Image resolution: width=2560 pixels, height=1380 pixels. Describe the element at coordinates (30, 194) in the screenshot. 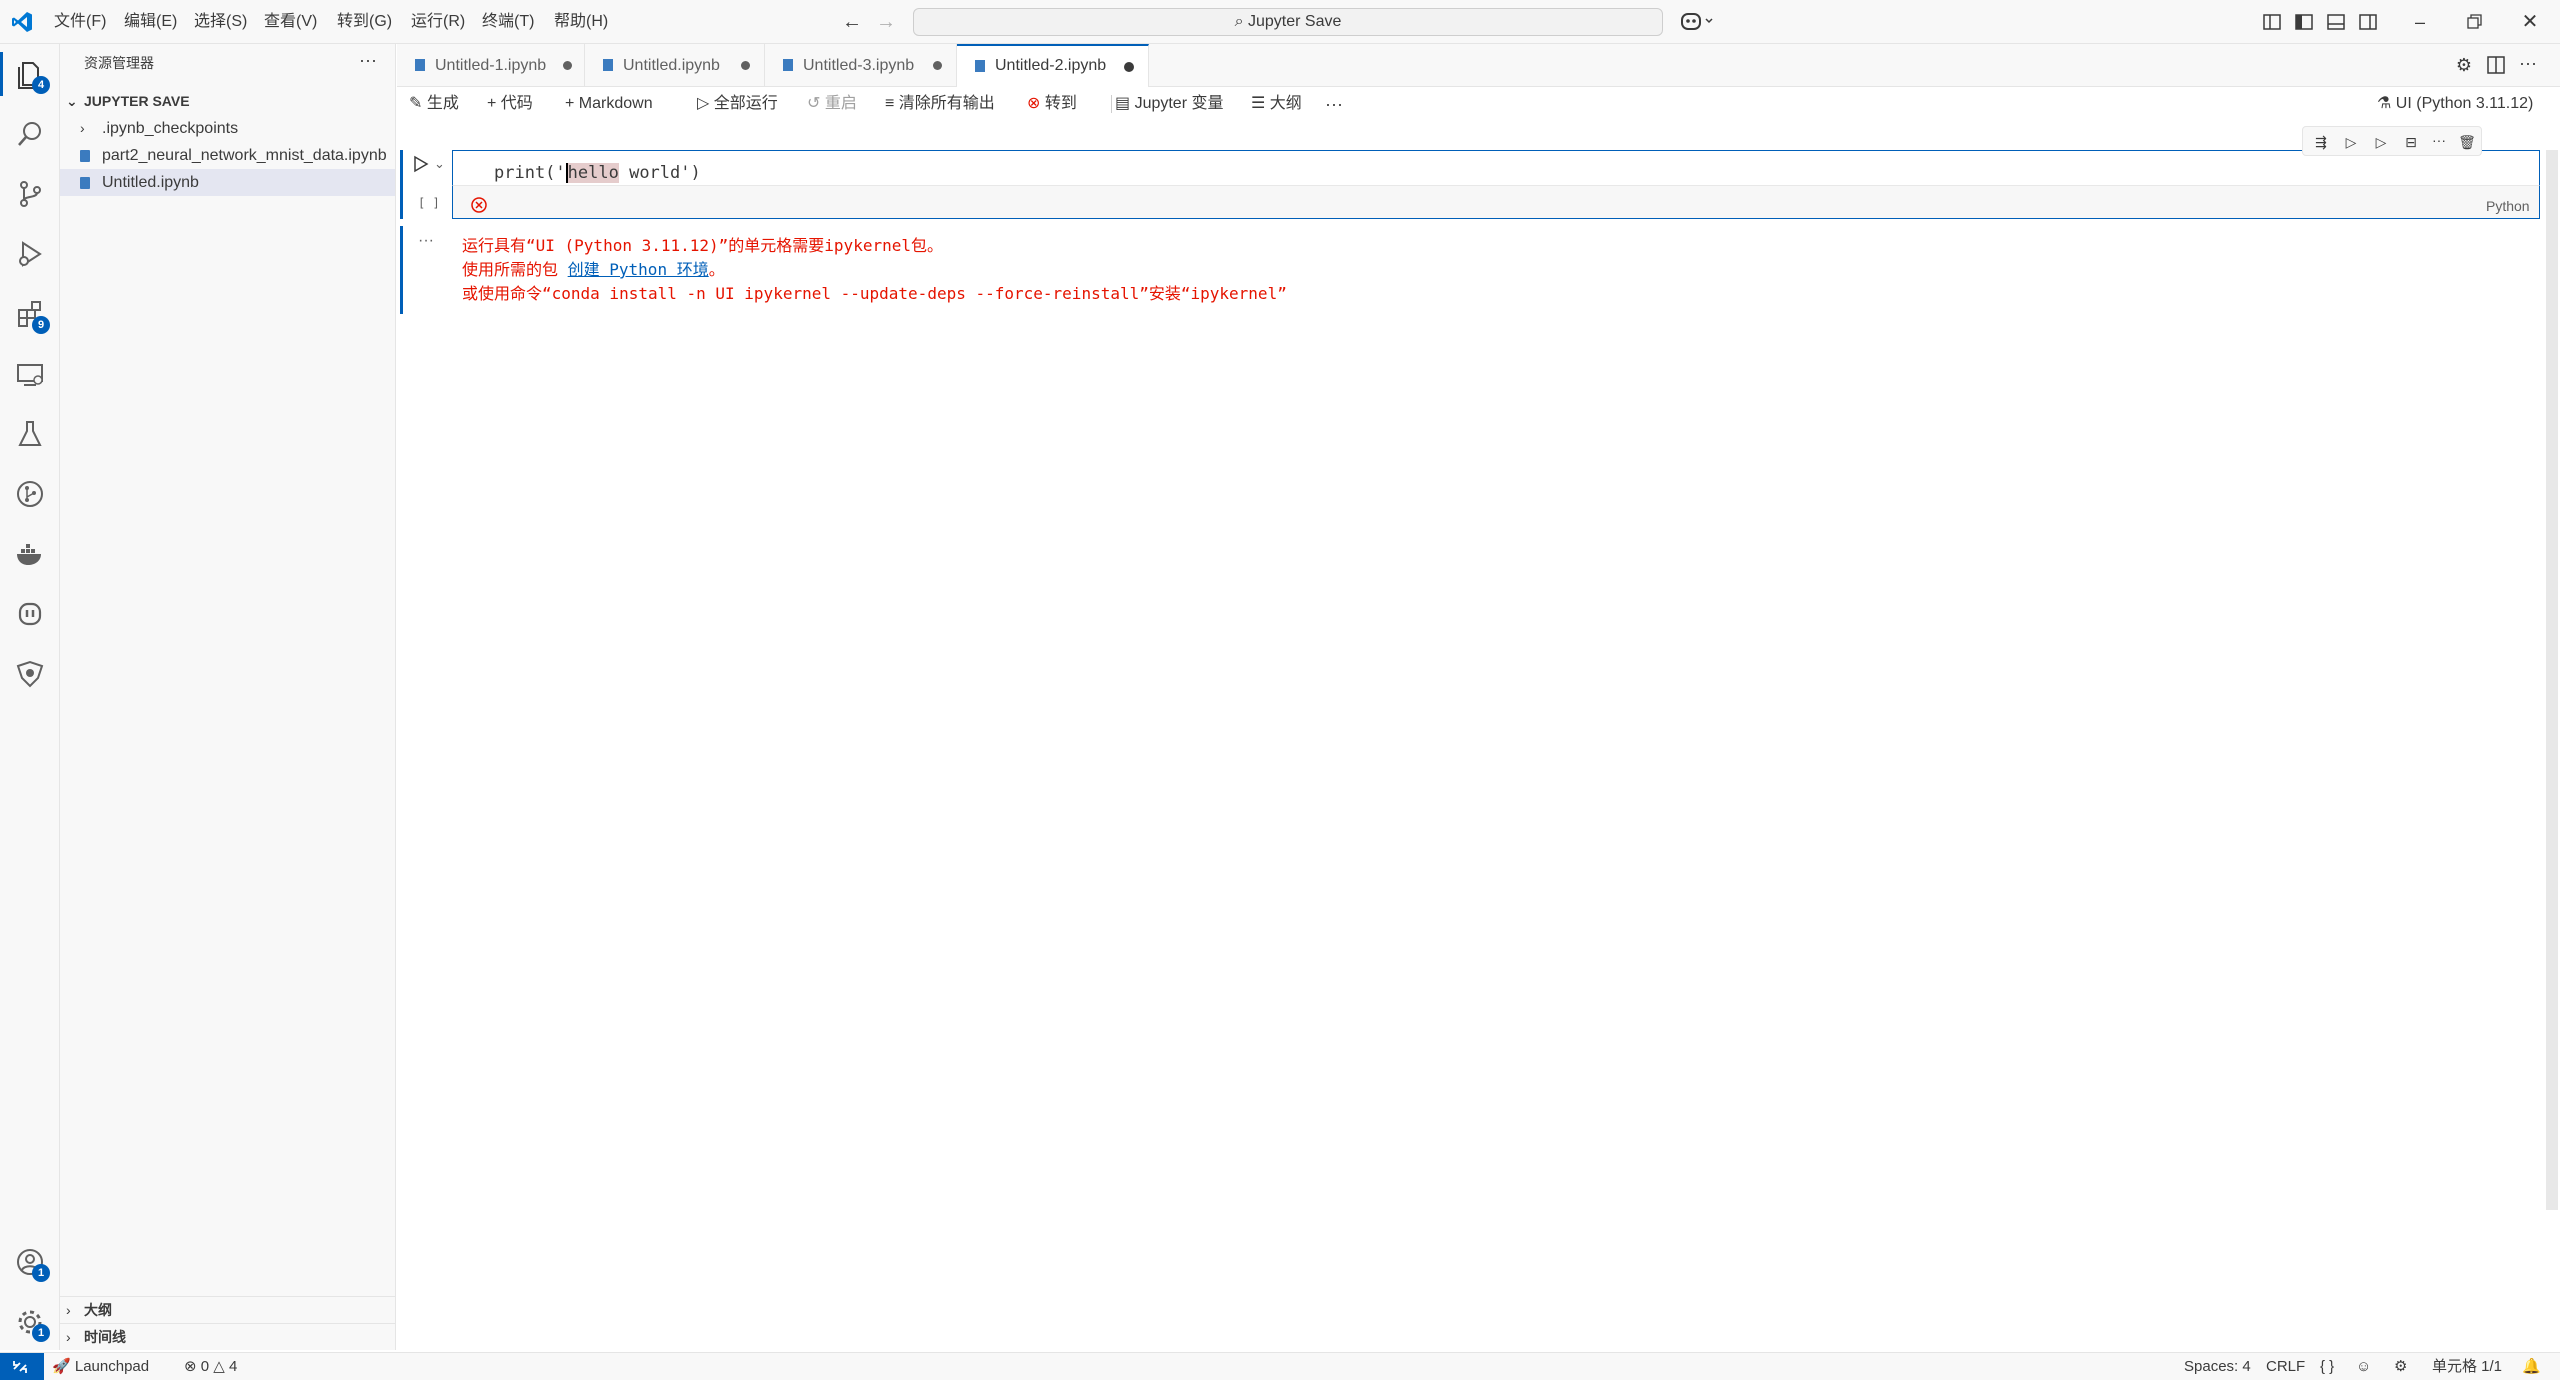

I see `source-control-icon` at that location.